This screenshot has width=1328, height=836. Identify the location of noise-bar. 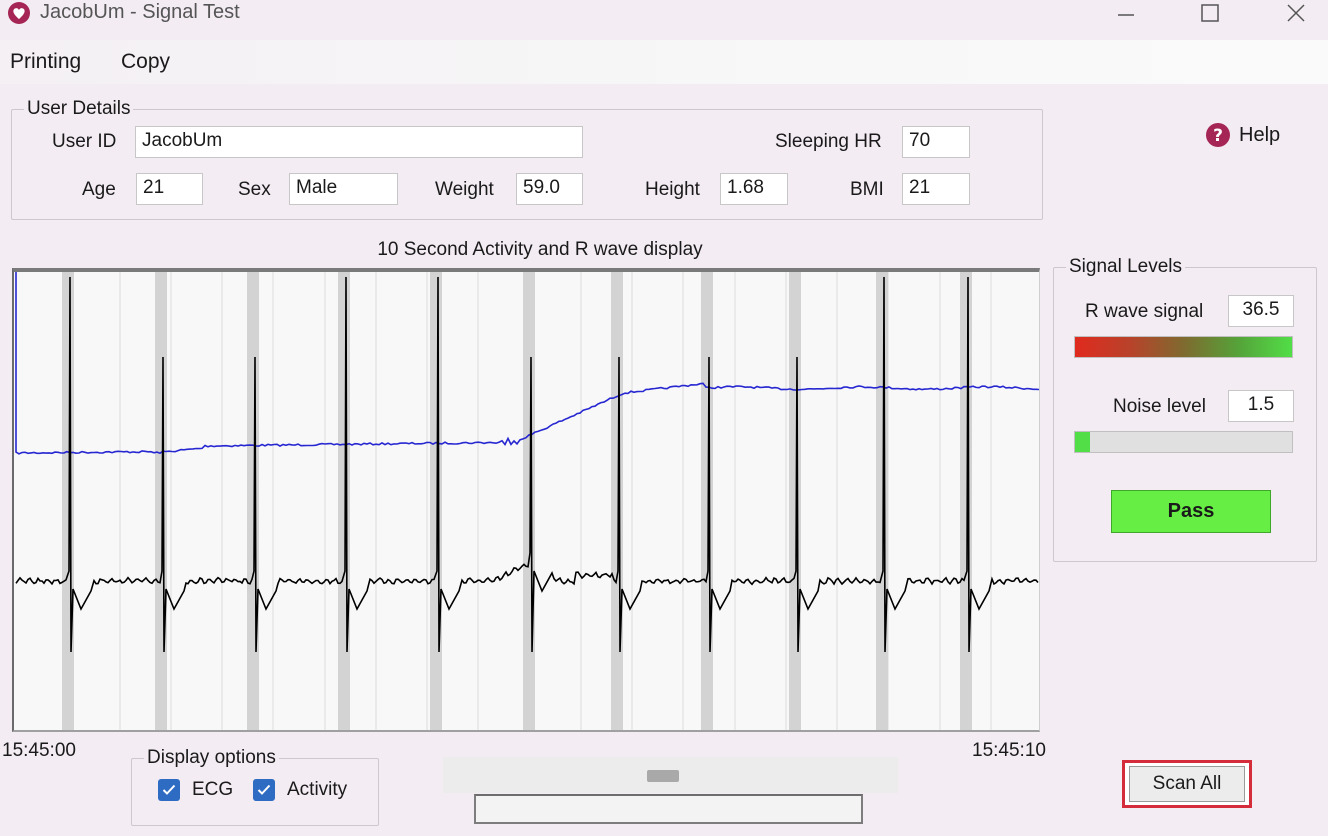
(1183, 442).